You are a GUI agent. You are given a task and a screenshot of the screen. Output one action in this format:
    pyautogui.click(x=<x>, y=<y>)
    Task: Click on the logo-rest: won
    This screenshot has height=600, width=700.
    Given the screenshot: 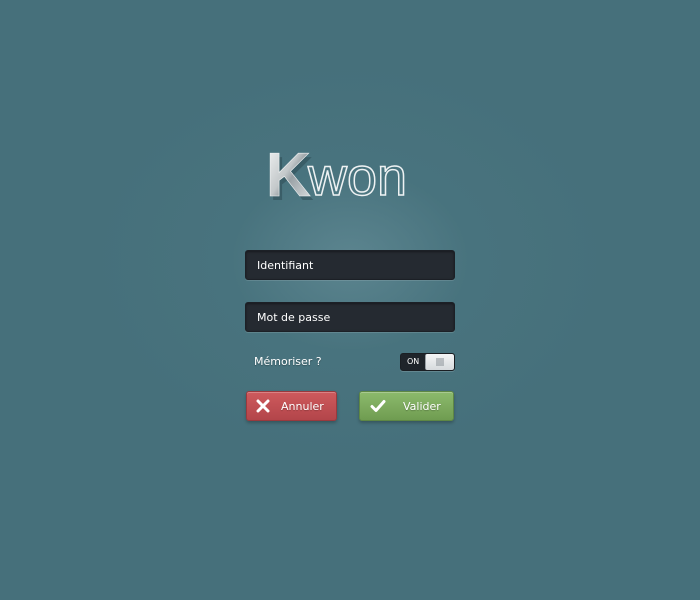 What is the action you would take?
    pyautogui.click(x=357, y=177)
    